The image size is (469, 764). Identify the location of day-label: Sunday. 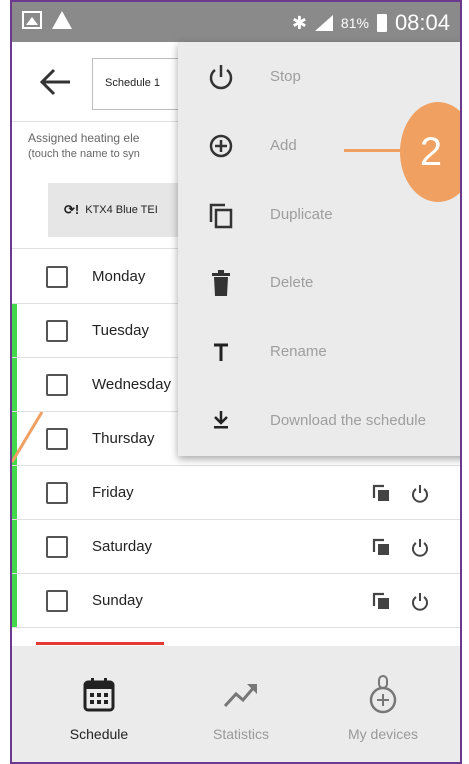
(117, 600).